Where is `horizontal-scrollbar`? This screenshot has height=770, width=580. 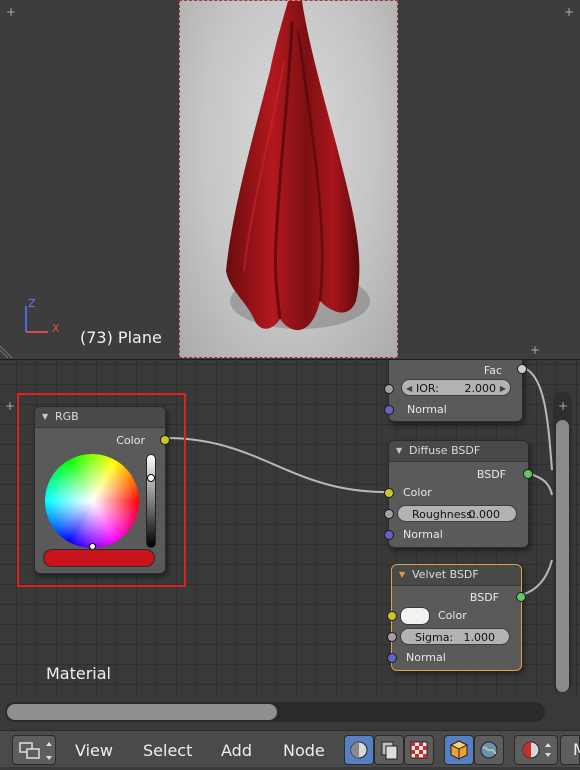 horizontal-scrollbar is located at coordinates (275, 712).